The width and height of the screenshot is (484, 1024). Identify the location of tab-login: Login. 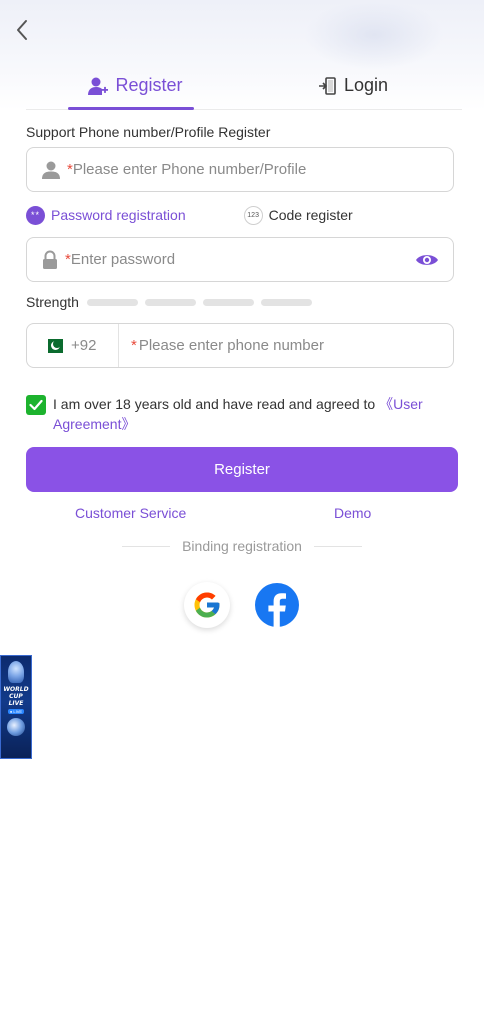
(353, 85).